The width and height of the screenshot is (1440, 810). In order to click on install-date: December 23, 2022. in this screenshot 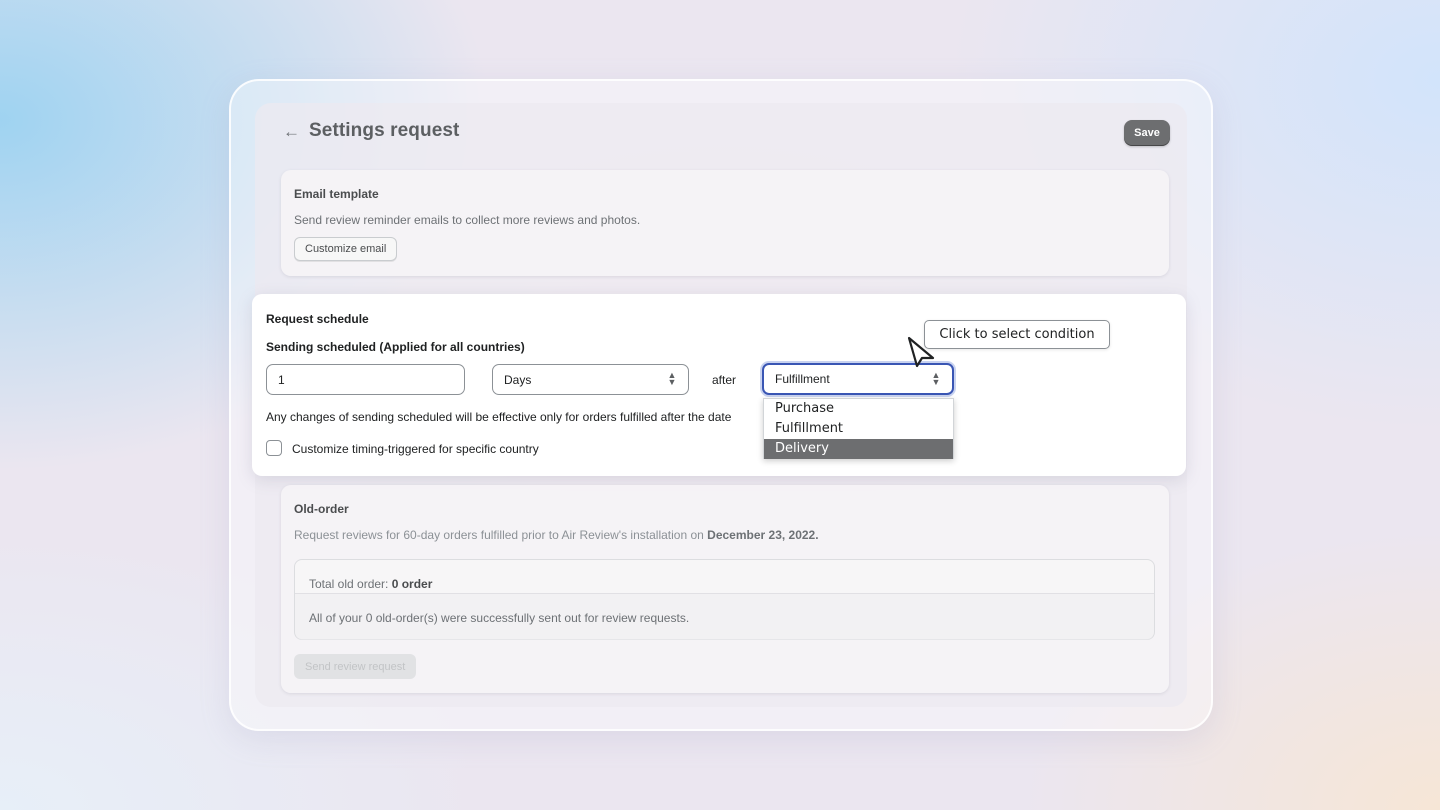, I will do `click(763, 535)`.